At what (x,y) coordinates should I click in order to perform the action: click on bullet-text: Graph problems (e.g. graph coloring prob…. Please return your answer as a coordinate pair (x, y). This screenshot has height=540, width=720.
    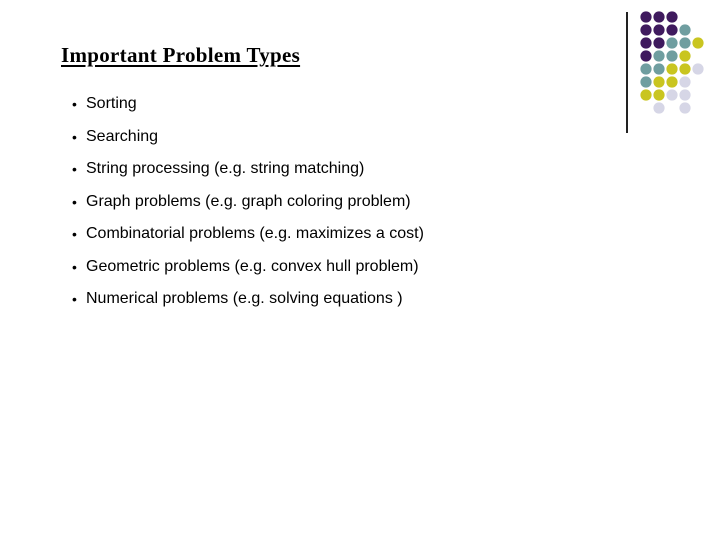
    Looking at the image, I should click on (248, 201).